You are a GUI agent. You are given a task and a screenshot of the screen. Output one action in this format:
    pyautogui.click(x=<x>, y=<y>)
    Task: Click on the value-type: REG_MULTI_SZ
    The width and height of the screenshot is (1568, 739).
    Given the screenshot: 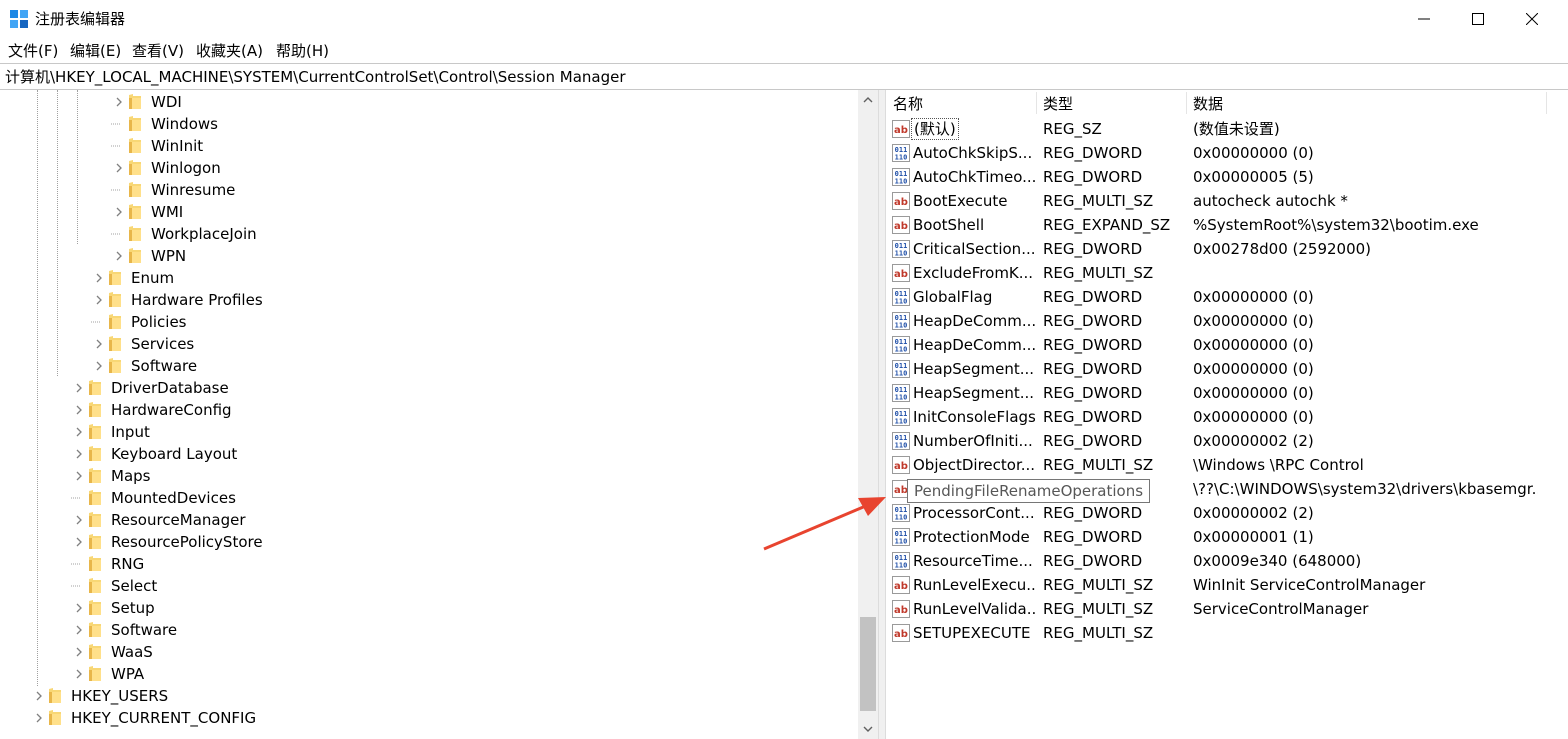 What is the action you would take?
    pyautogui.click(x=1098, y=633)
    